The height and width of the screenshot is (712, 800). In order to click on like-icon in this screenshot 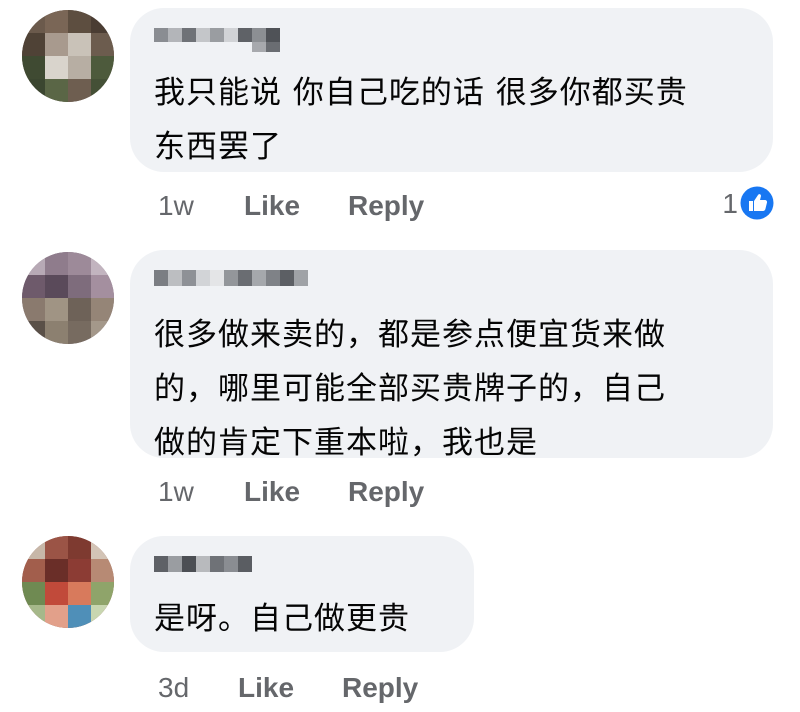, I will do `click(757, 203)`.